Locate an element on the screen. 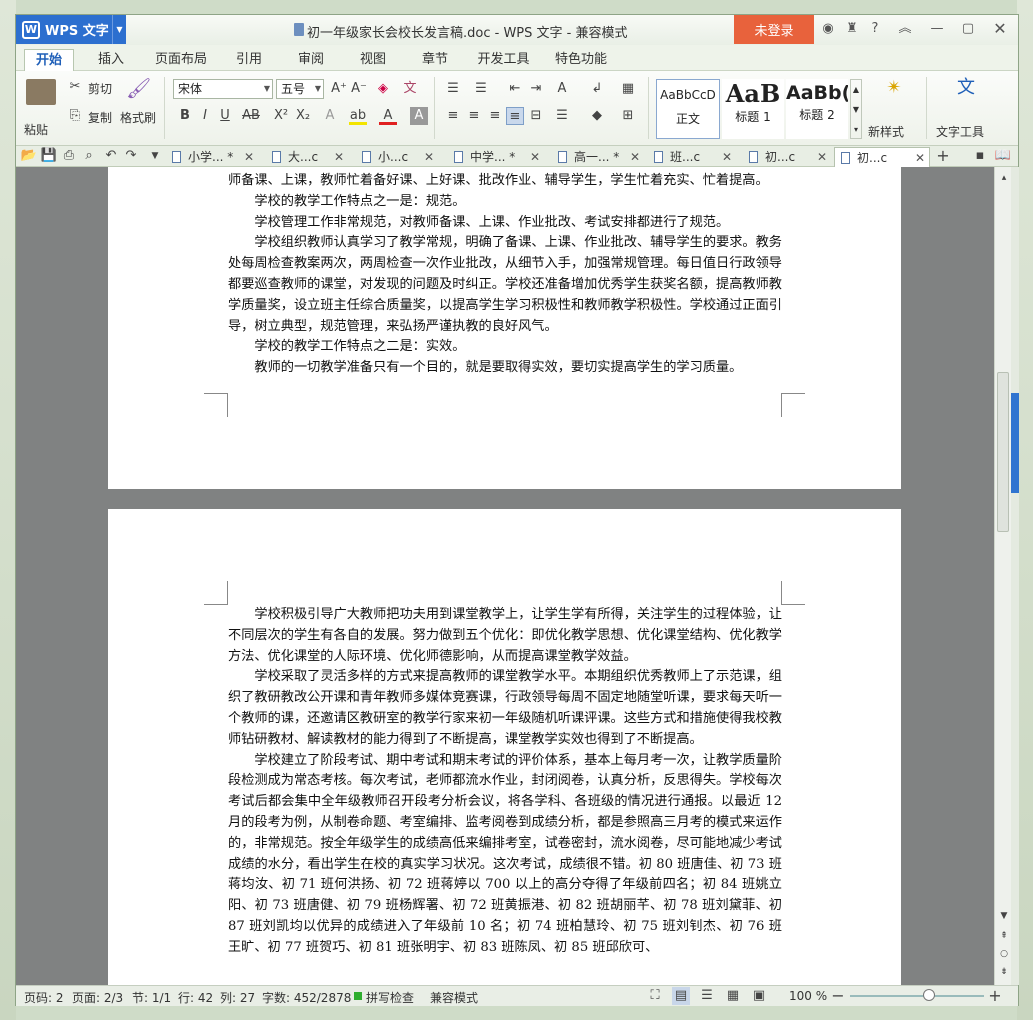 Image resolution: width=1033 pixels, height=1020 pixels. print-icon: ⎙ is located at coordinates (69, 156).